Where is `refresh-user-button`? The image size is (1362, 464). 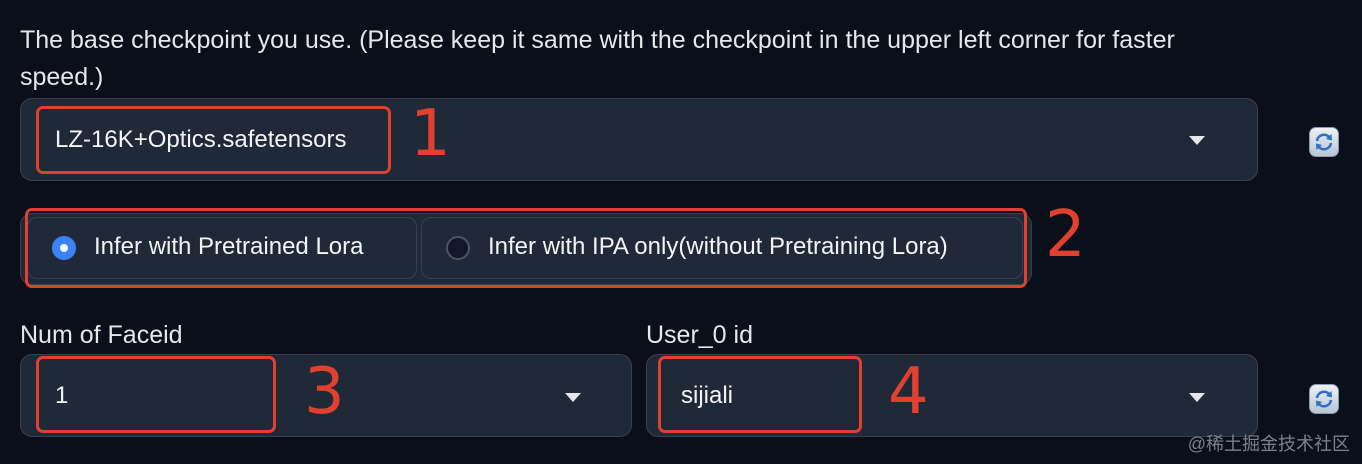 refresh-user-button is located at coordinates (1324, 399).